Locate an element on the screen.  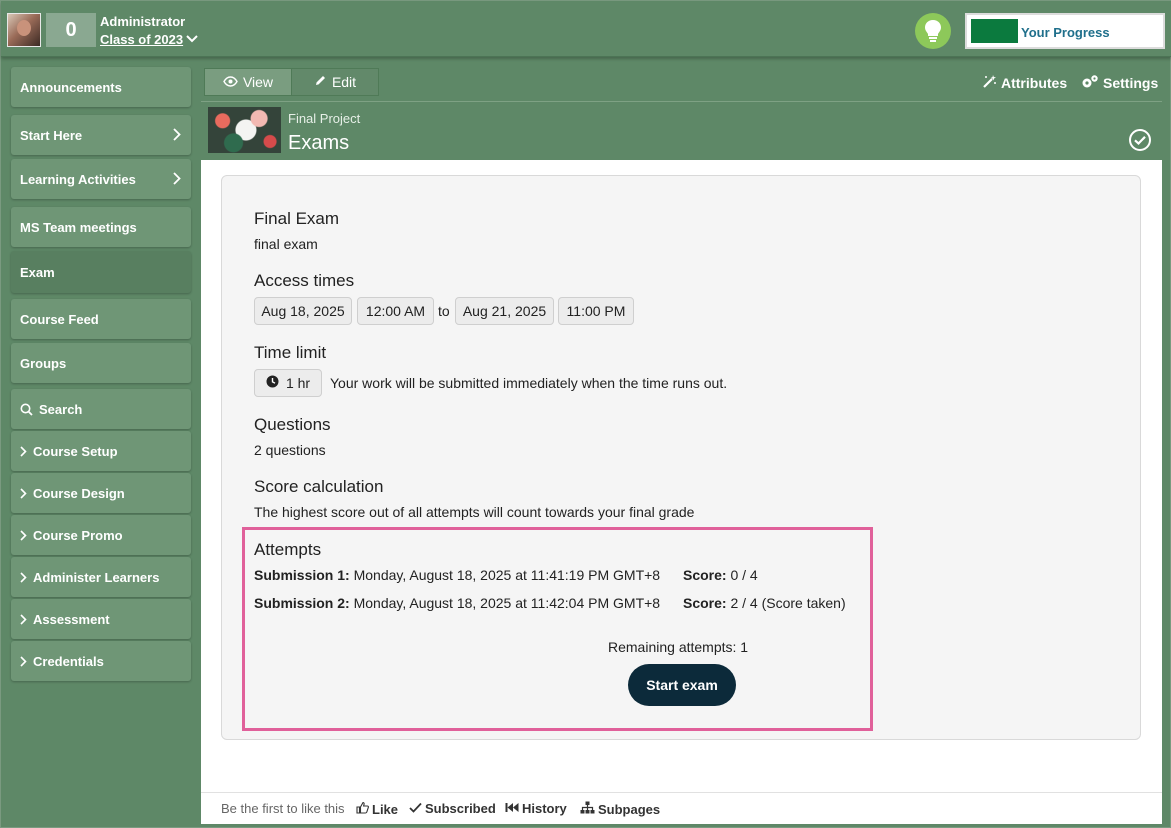
end-time-pill: 11:00 PM is located at coordinates (596, 311).